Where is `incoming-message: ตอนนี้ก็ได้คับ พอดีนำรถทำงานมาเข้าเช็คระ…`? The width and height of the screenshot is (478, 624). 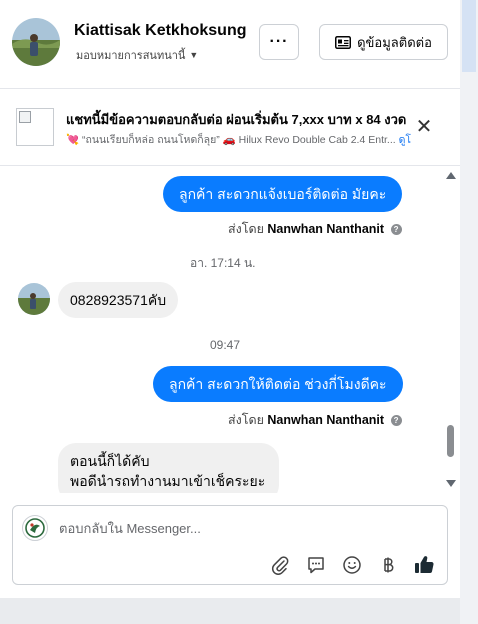
incoming-message: ตอนนี้ก็ได้คับ พอดีนำรถทำงานมาเข้าเช็คระ… is located at coordinates (169, 468).